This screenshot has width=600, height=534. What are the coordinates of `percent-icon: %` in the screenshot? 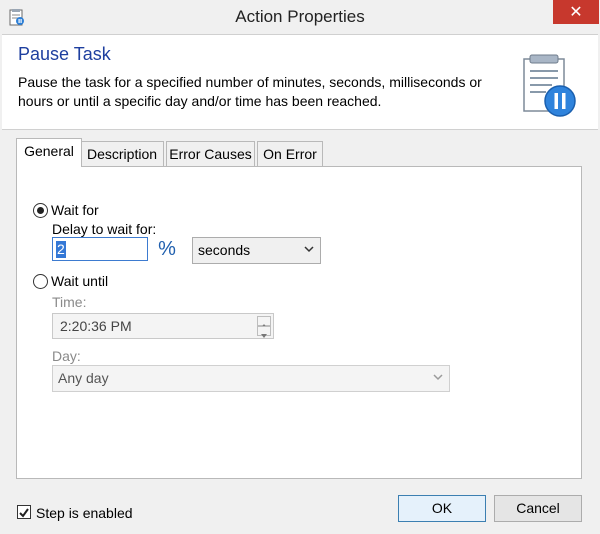 It's located at (167, 249).